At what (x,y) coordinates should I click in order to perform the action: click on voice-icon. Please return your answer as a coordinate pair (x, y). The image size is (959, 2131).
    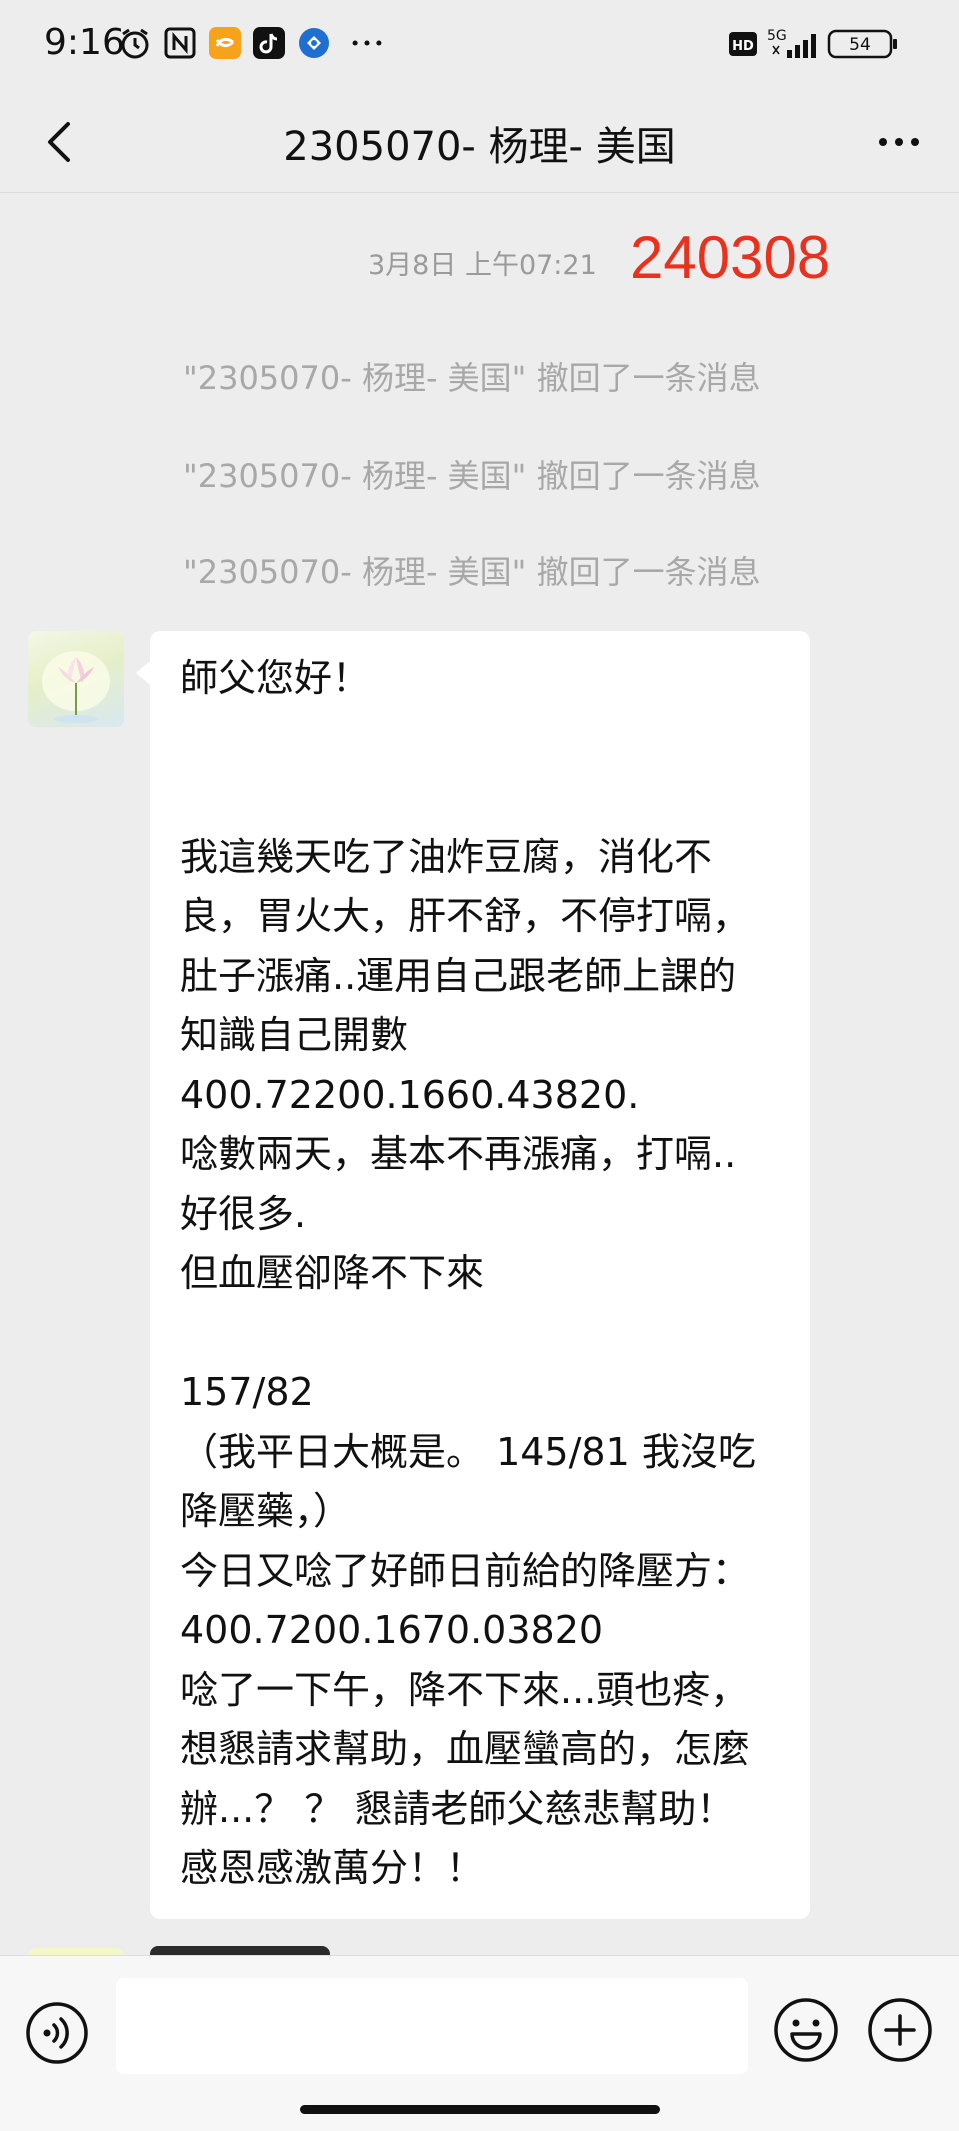
    Looking at the image, I should click on (57, 2033).